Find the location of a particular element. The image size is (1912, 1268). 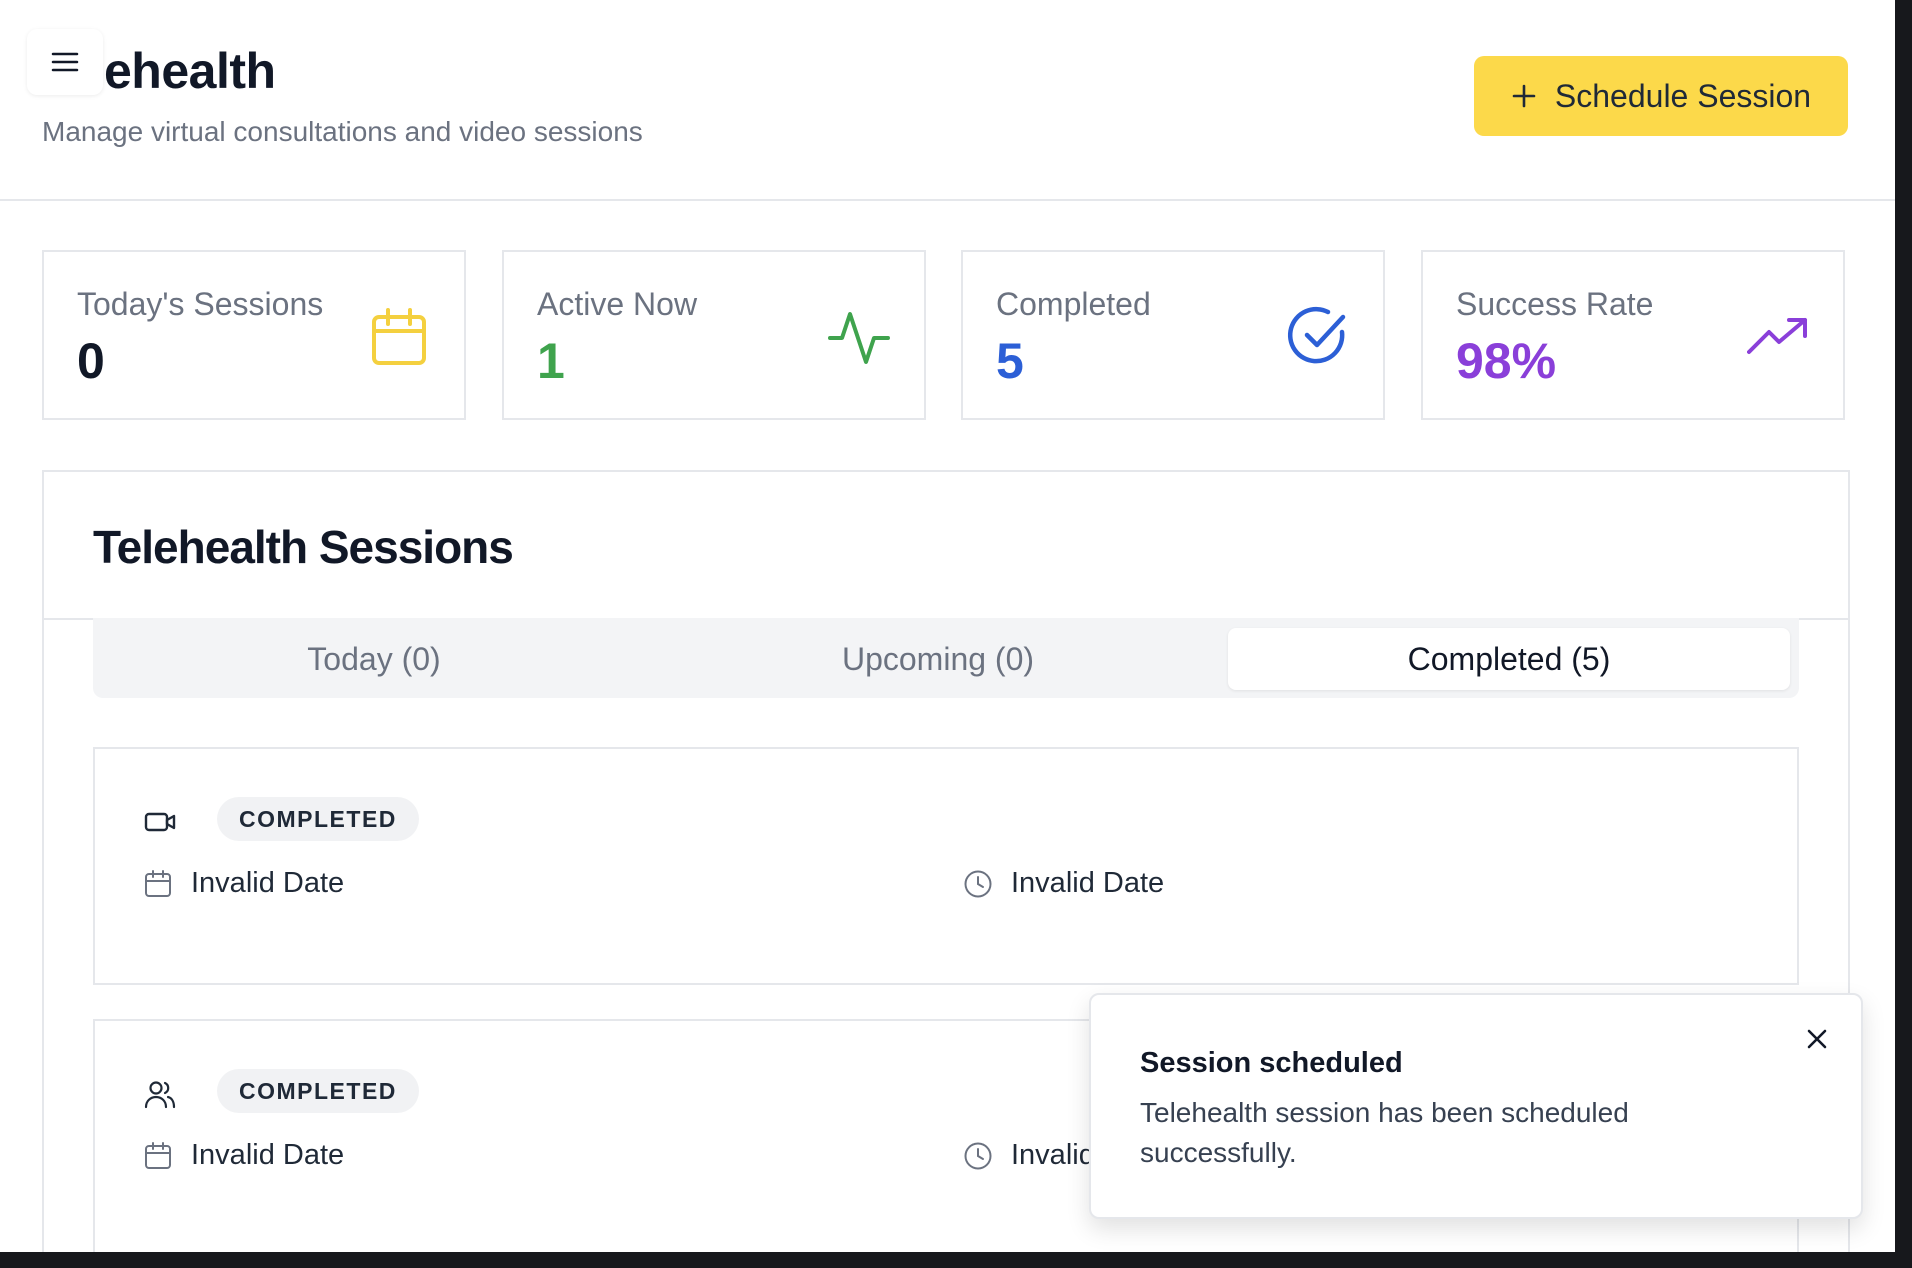

stat-value: 98% is located at coordinates (1506, 361).